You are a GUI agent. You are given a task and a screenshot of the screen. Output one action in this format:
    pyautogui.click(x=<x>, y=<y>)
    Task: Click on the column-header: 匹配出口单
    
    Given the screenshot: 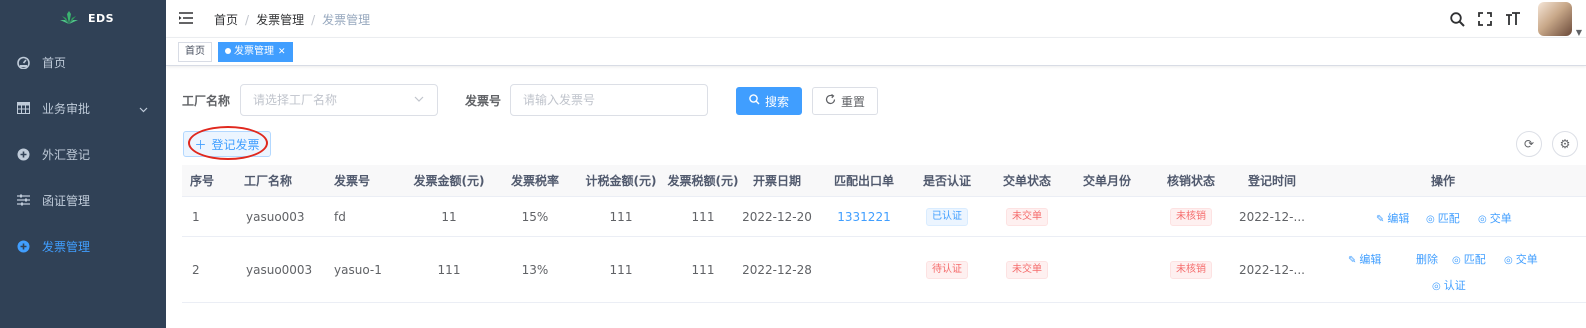 What is the action you would take?
    pyautogui.click(x=863, y=181)
    